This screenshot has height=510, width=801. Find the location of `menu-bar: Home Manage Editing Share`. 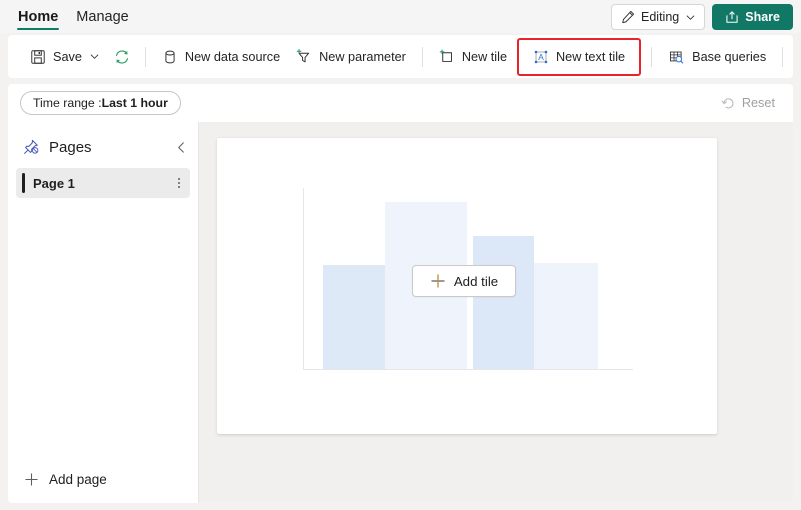

menu-bar: Home Manage Editing Share is located at coordinates (400, 16).